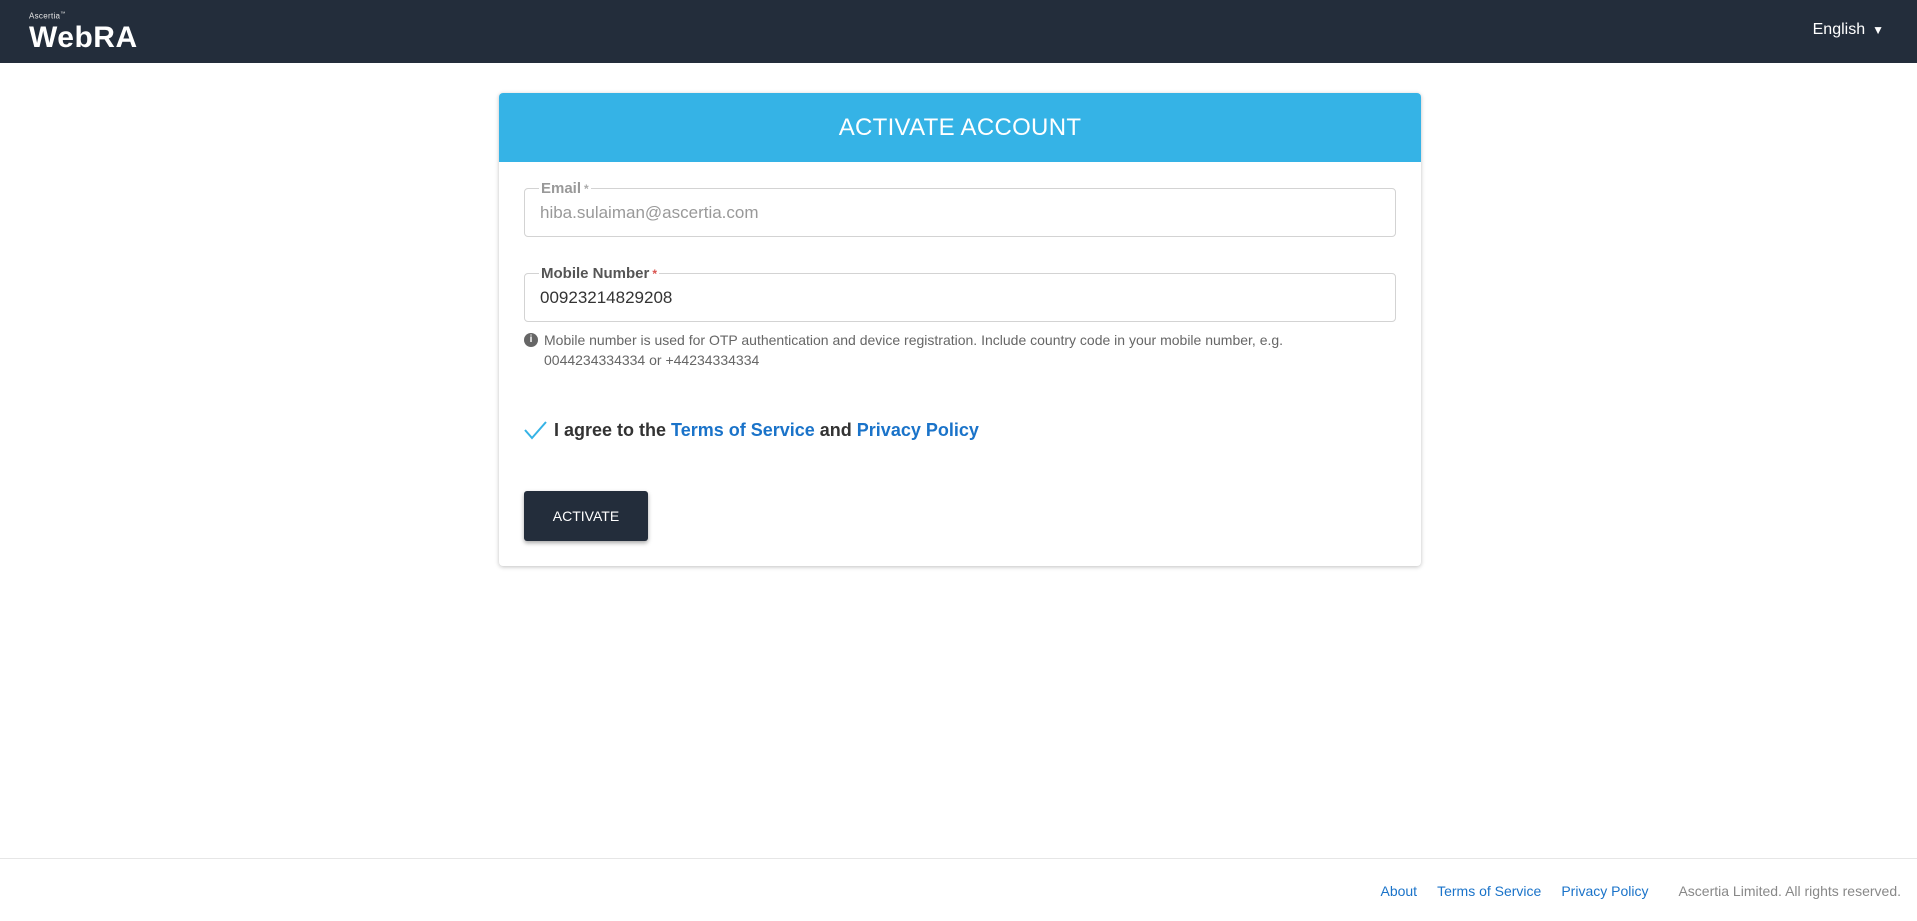  Describe the element at coordinates (1489, 891) in the screenshot. I see `footer-terms-link: Terms of Service` at that location.